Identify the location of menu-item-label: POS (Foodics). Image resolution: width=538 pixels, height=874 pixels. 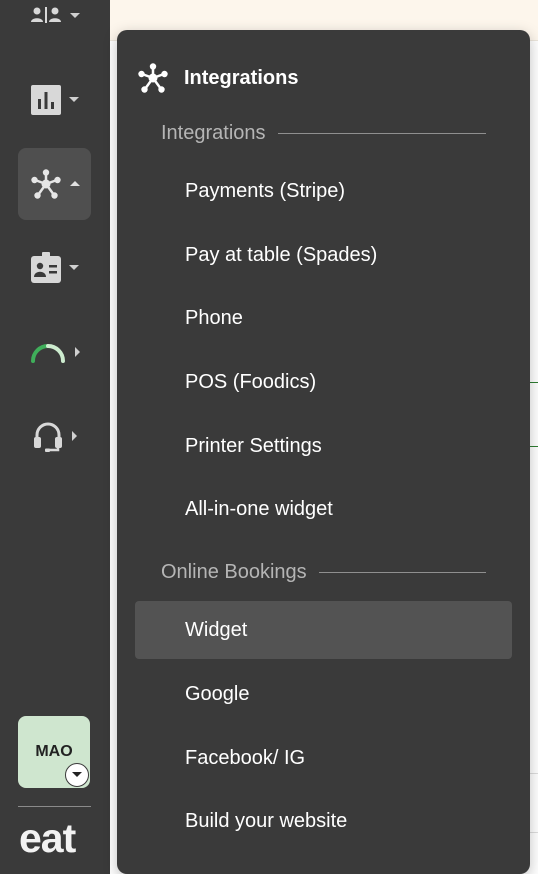
(251, 381).